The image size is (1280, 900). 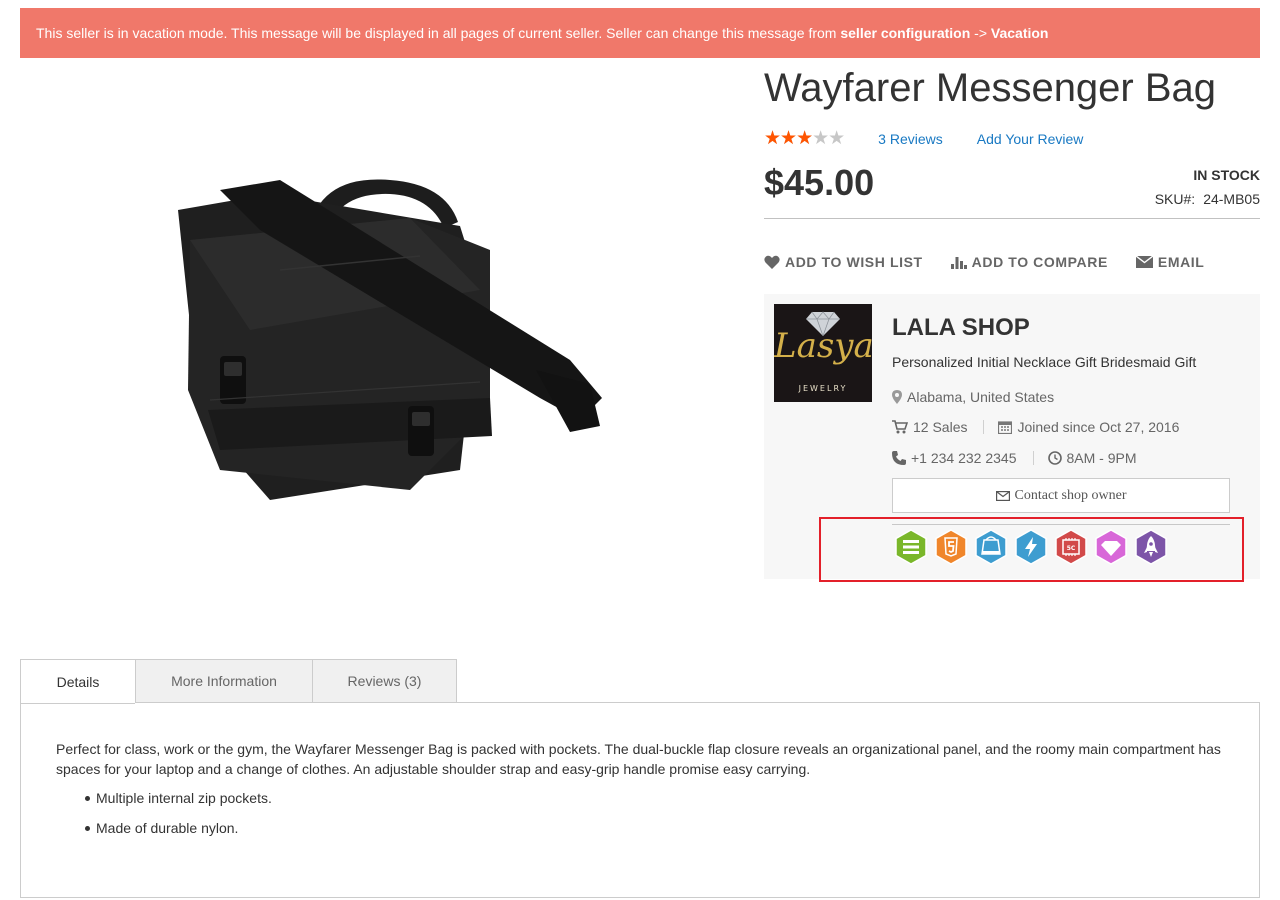 What do you see at coordinates (905, 33) in the screenshot?
I see `seller-configuration-text: seller configuration` at bounding box center [905, 33].